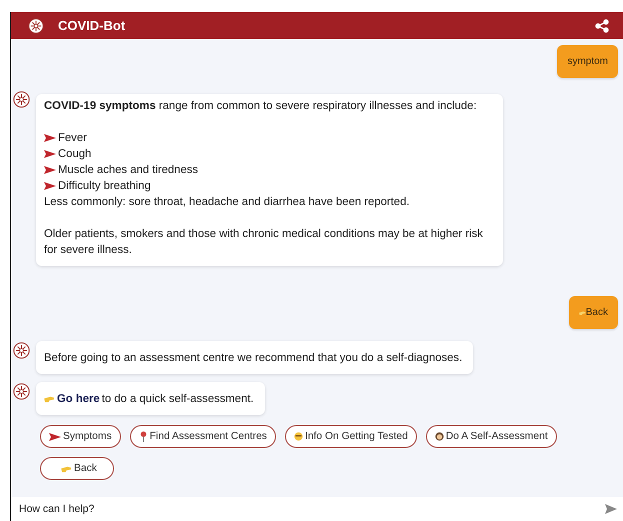 The width and height of the screenshot is (623, 521). What do you see at coordinates (178, 399) in the screenshot?
I see `message-text: to do a quick self-assessment.` at bounding box center [178, 399].